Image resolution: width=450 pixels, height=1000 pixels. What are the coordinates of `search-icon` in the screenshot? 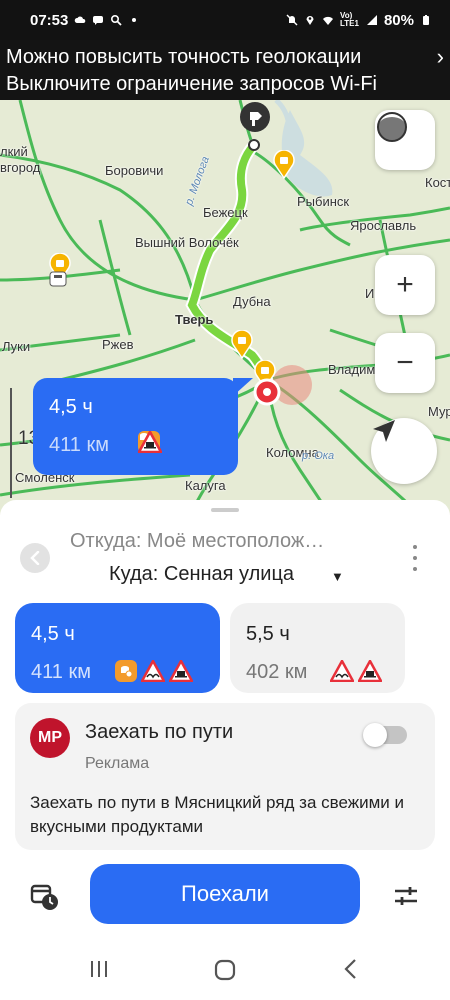 It's located at (117, 20).